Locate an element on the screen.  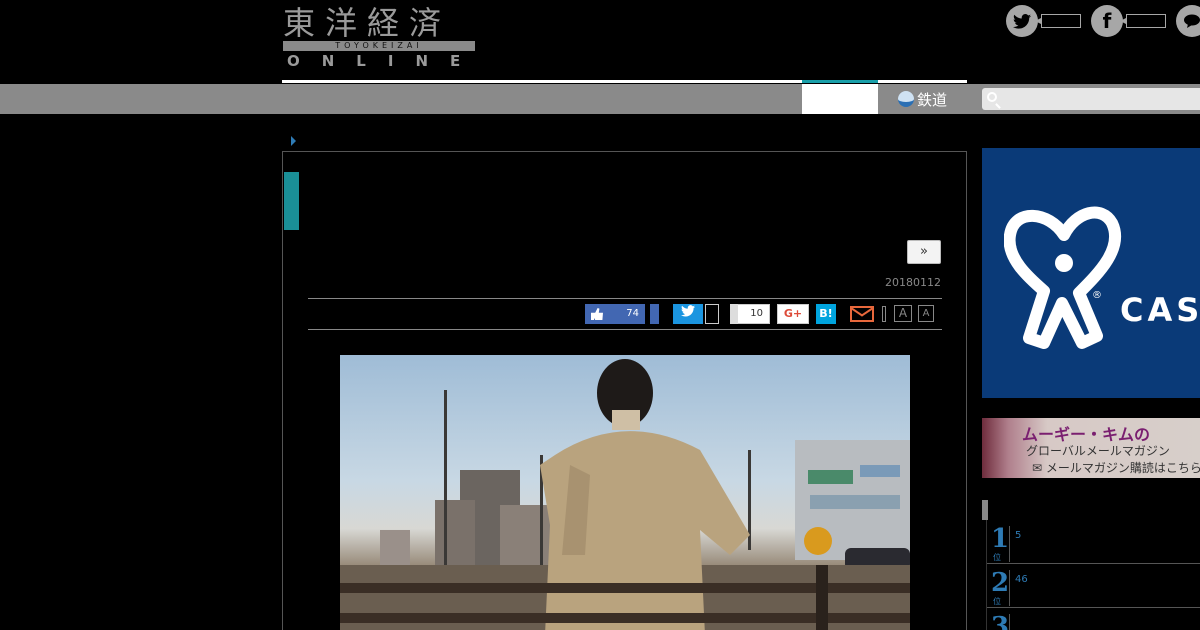
facebook-follow: f is located at coordinates (1130, 21).